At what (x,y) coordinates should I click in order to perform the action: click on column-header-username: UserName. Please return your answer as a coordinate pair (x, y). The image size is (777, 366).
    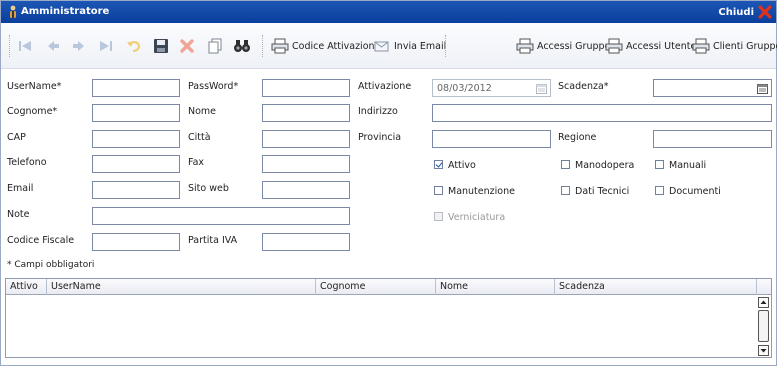
    Looking at the image, I should click on (181, 287).